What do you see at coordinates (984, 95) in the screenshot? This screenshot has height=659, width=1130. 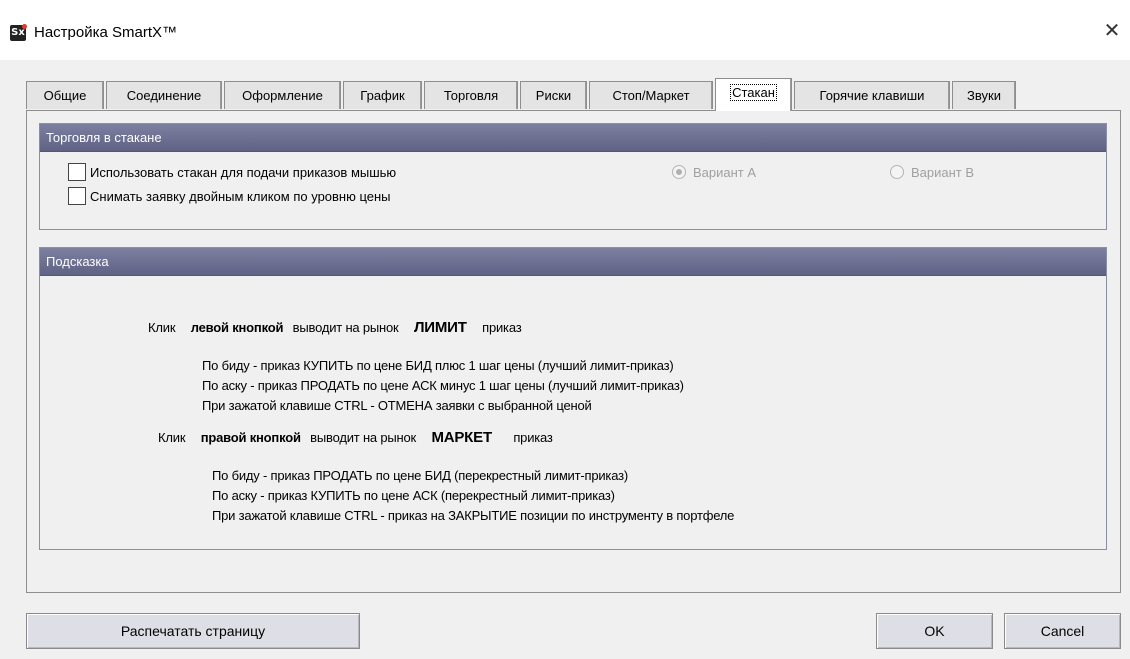 I see `tab-sounds: Звуки` at bounding box center [984, 95].